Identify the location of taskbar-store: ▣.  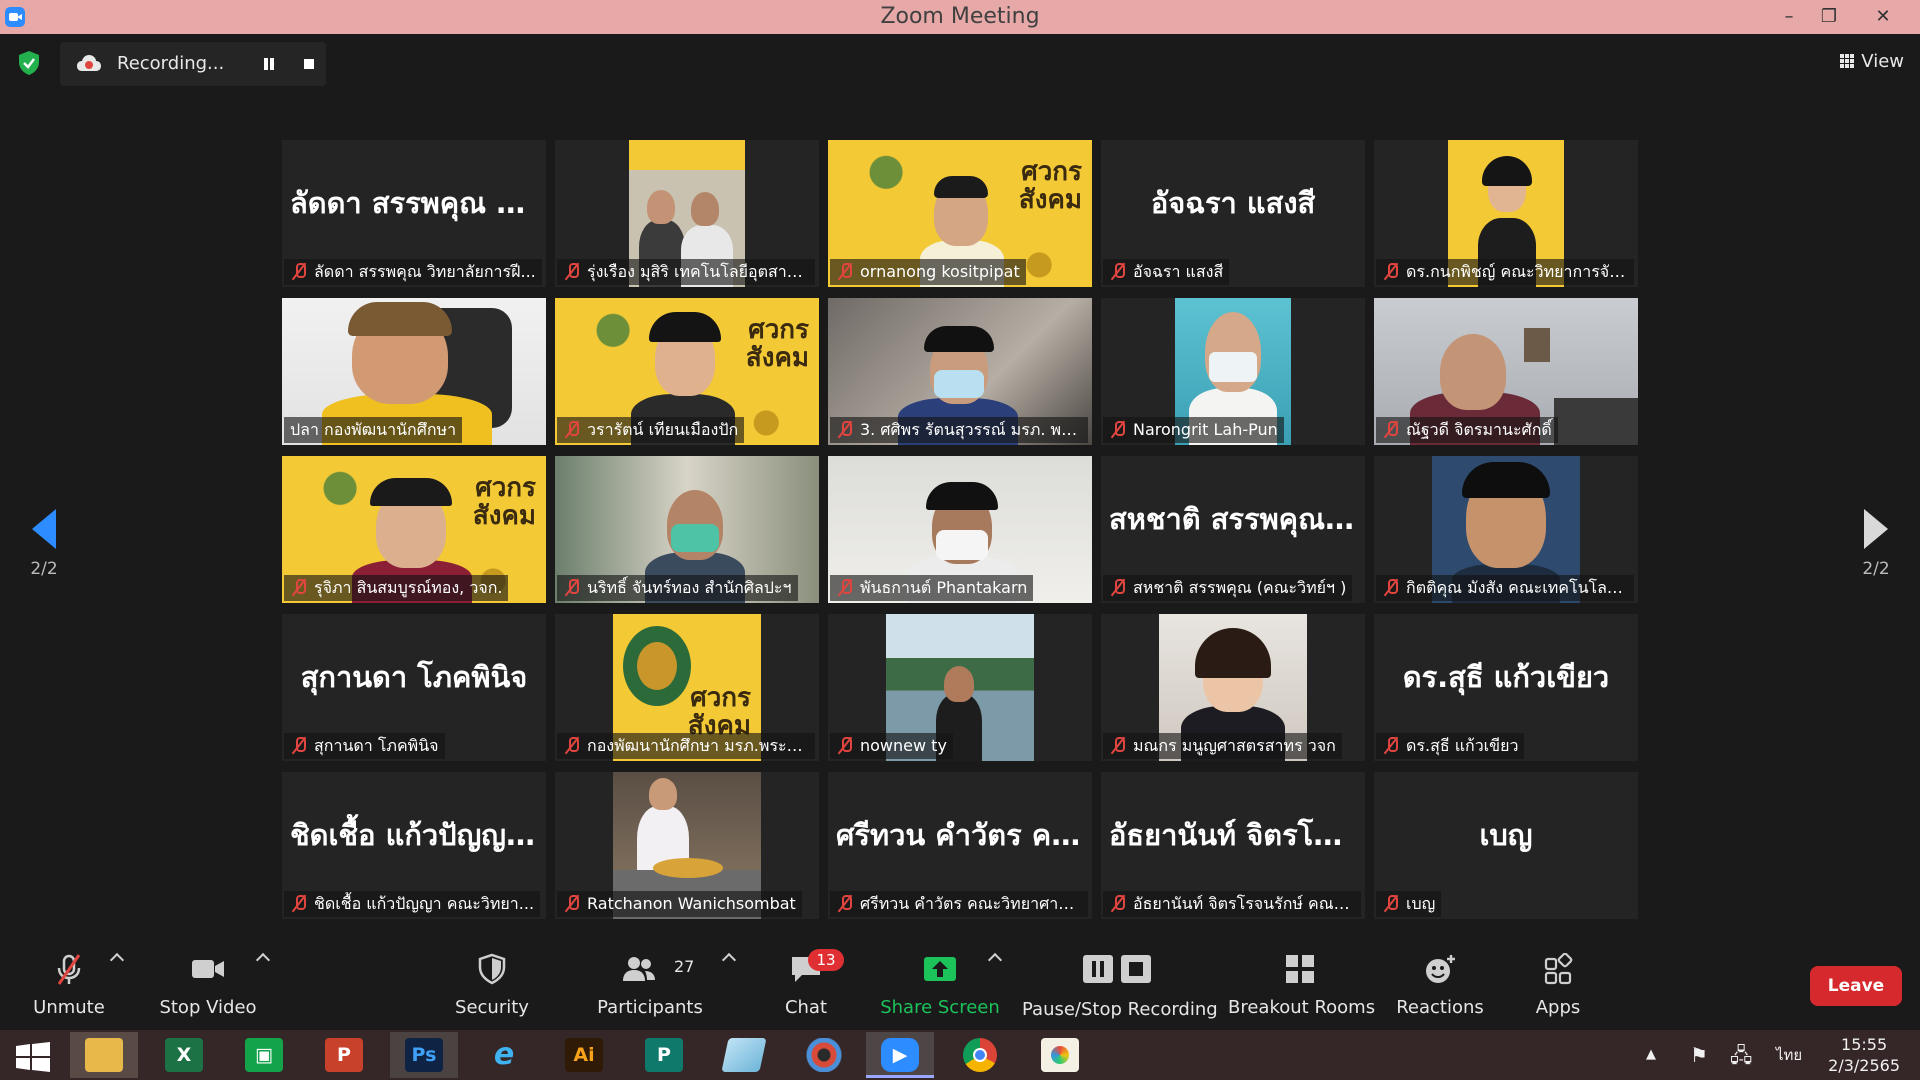
(264, 1055).